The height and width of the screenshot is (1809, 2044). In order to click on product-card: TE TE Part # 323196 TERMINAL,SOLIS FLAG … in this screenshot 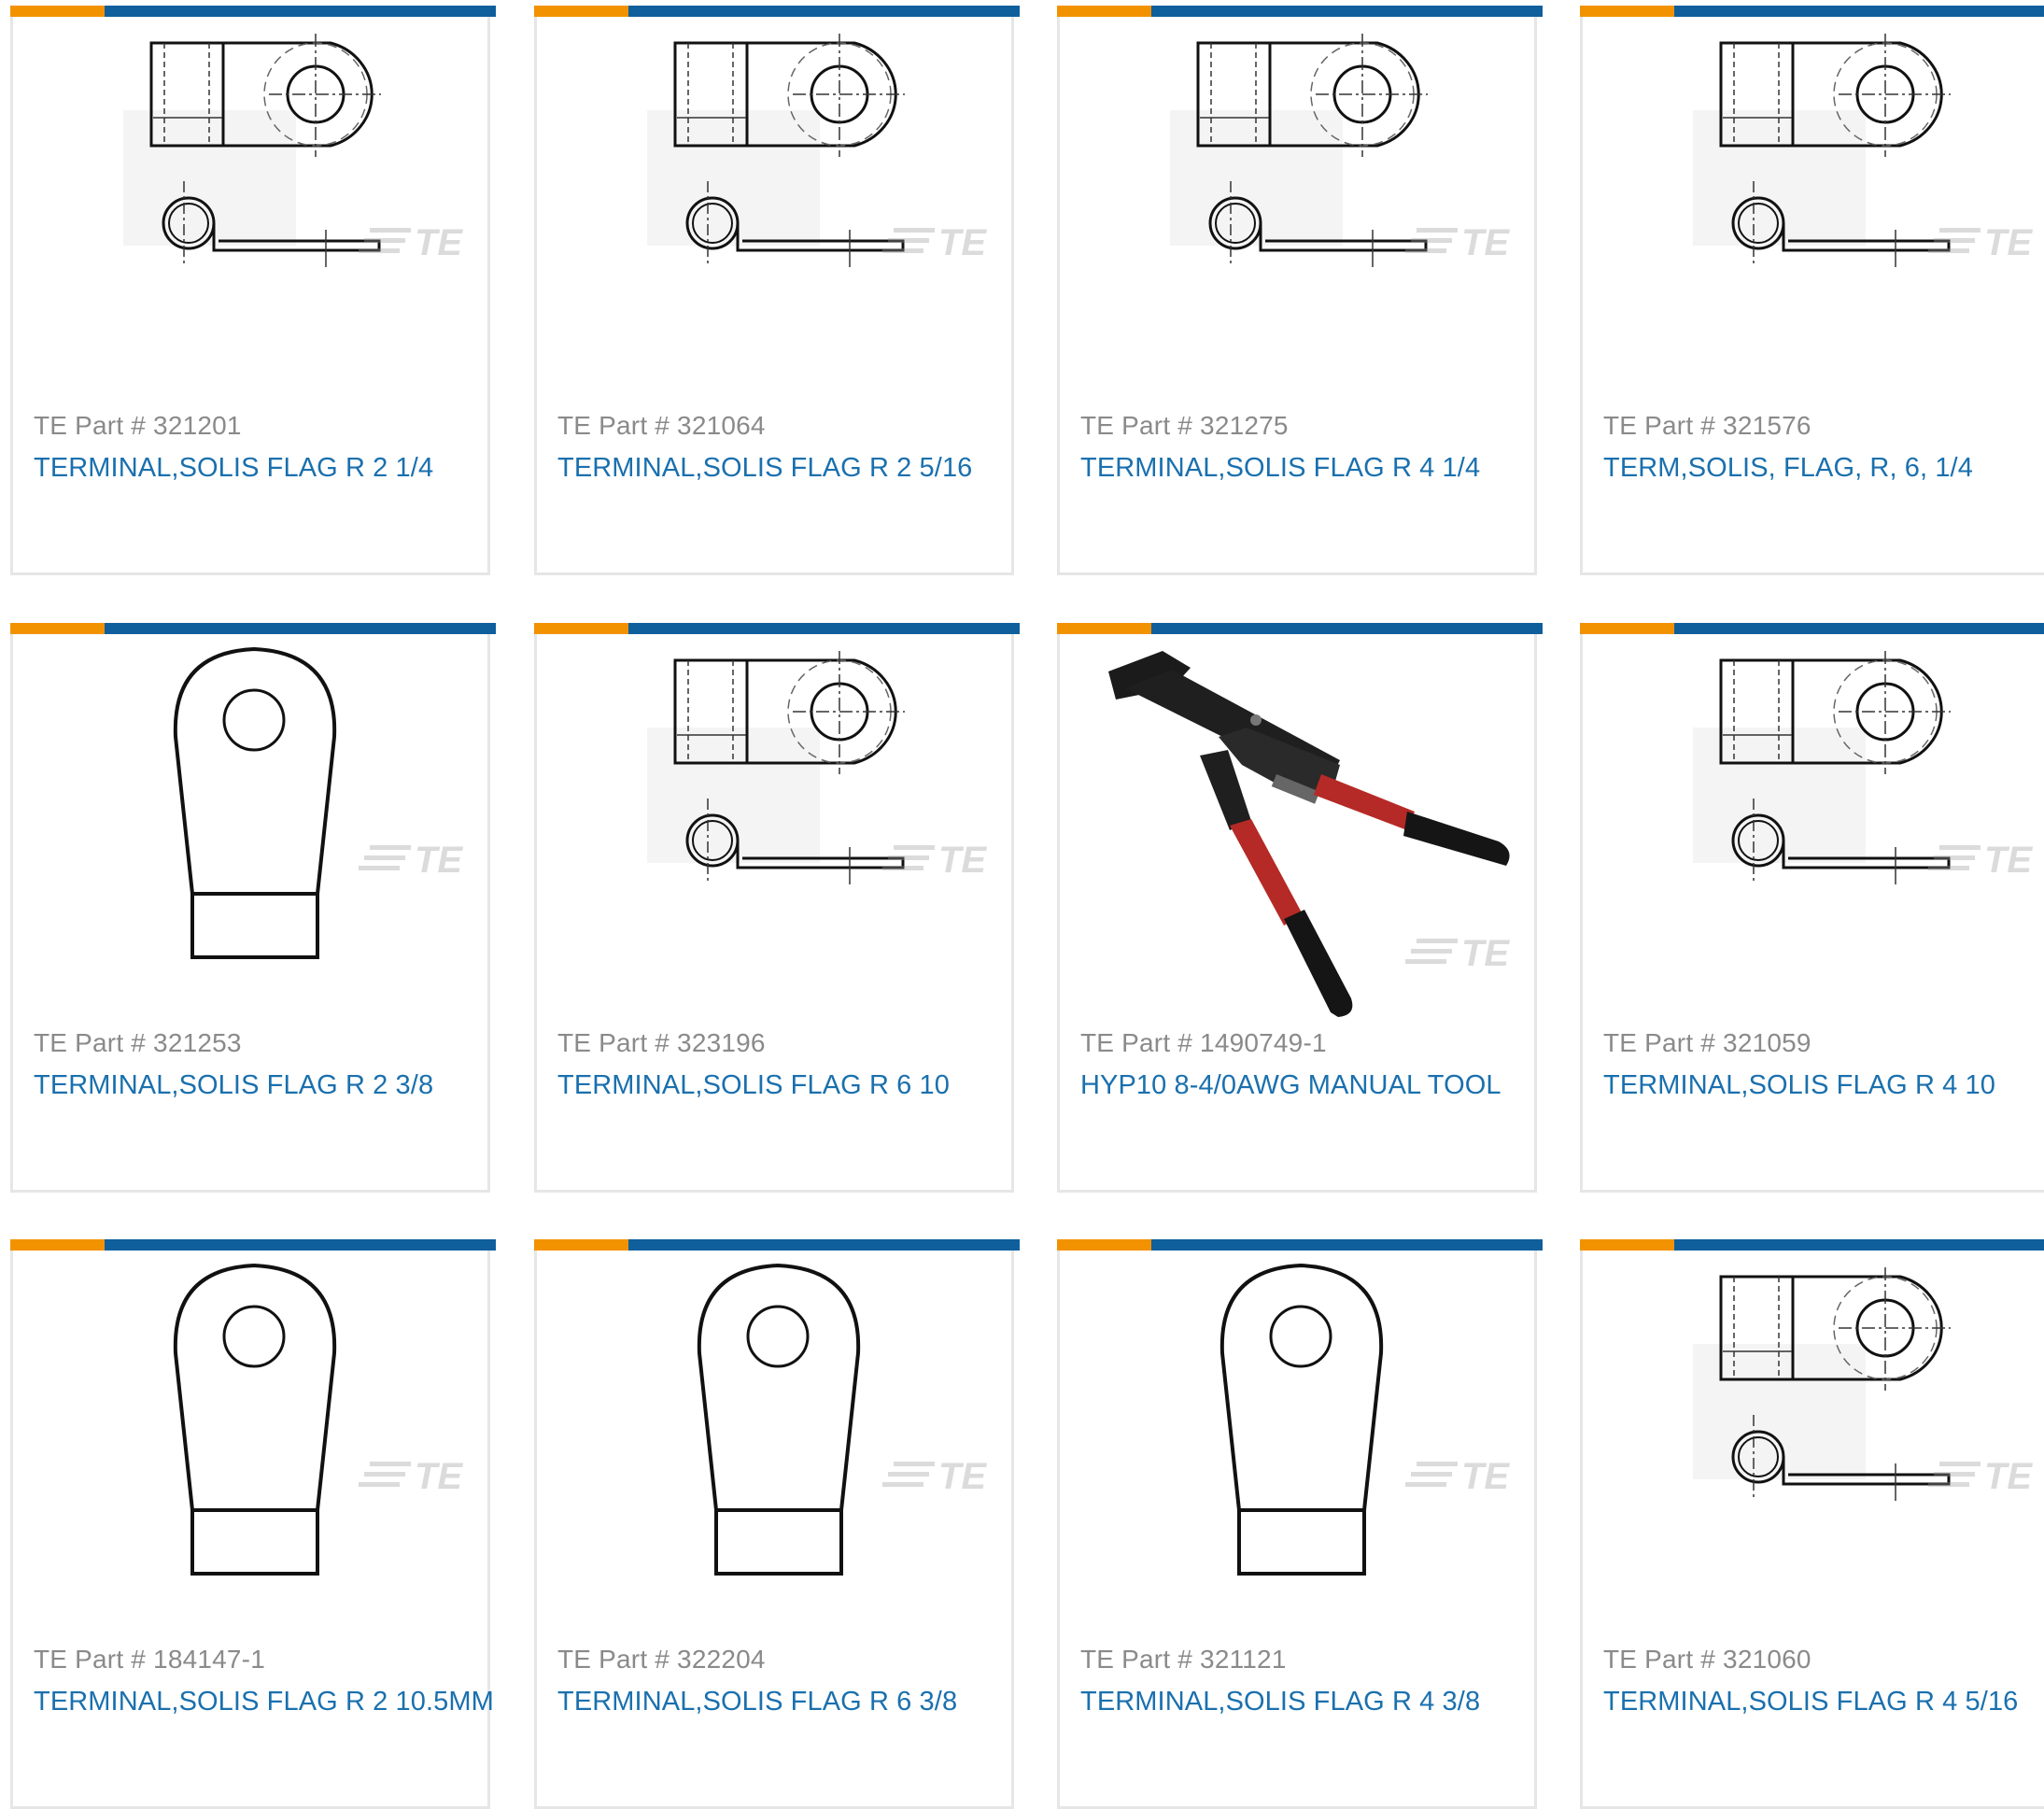, I will do `click(777, 908)`.